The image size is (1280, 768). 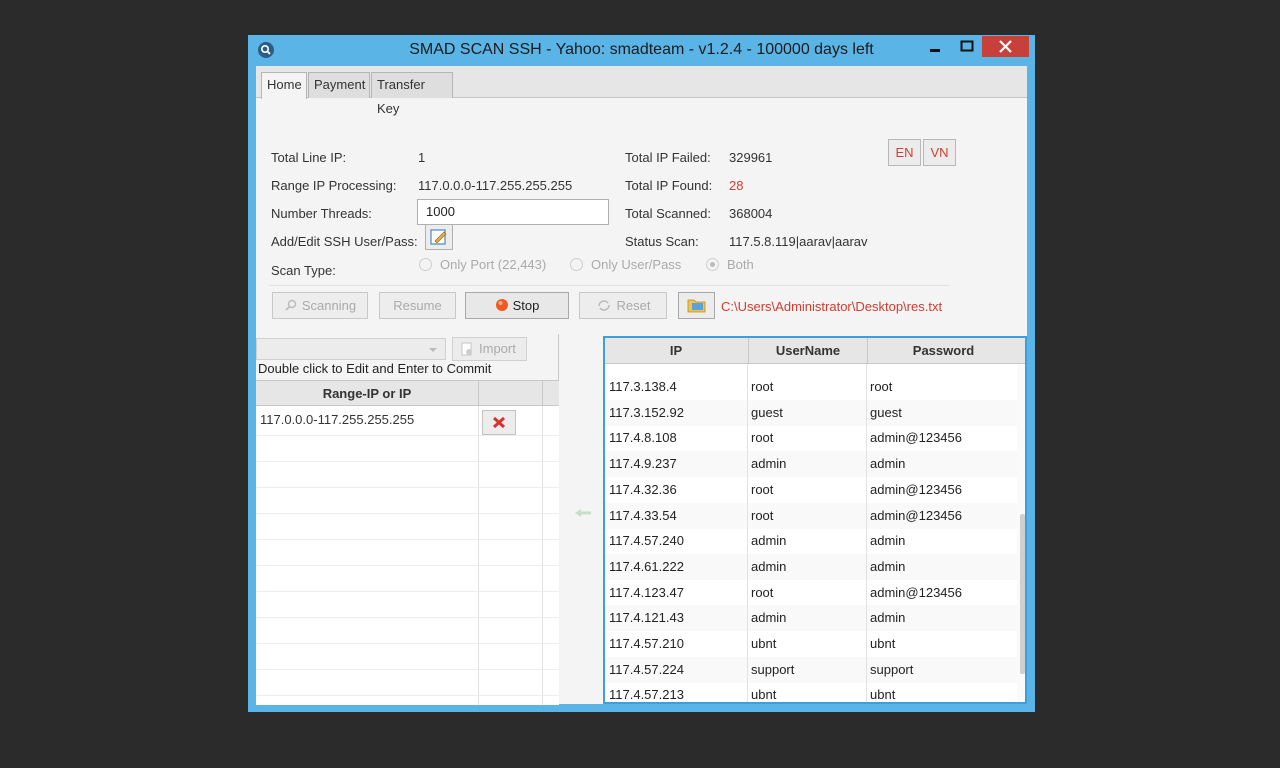 I want to click on results-scrollbar, so click(x=1021, y=533).